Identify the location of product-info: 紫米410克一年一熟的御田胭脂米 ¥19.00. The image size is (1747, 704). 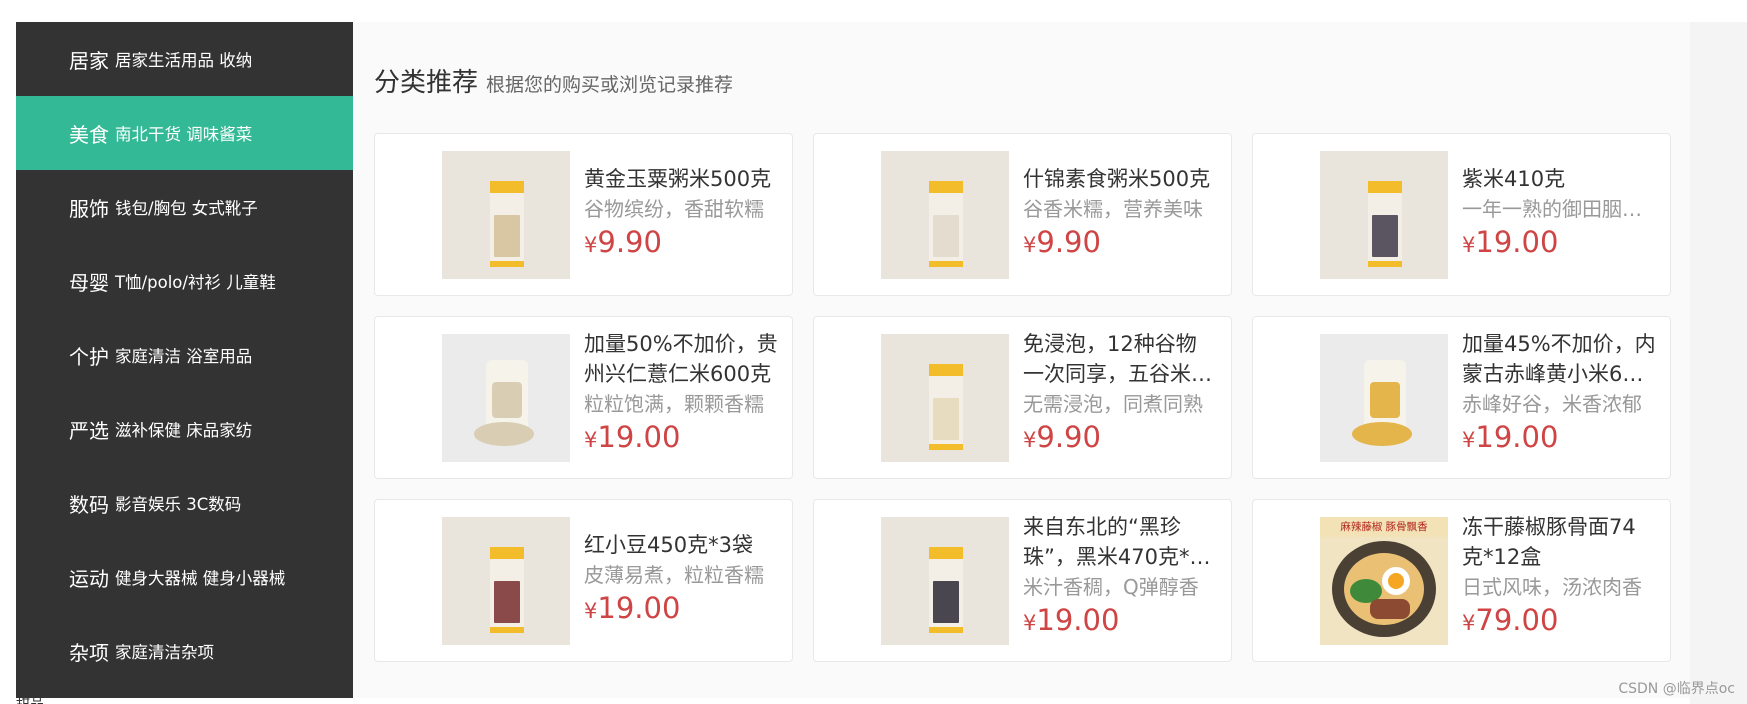
(1559, 213).